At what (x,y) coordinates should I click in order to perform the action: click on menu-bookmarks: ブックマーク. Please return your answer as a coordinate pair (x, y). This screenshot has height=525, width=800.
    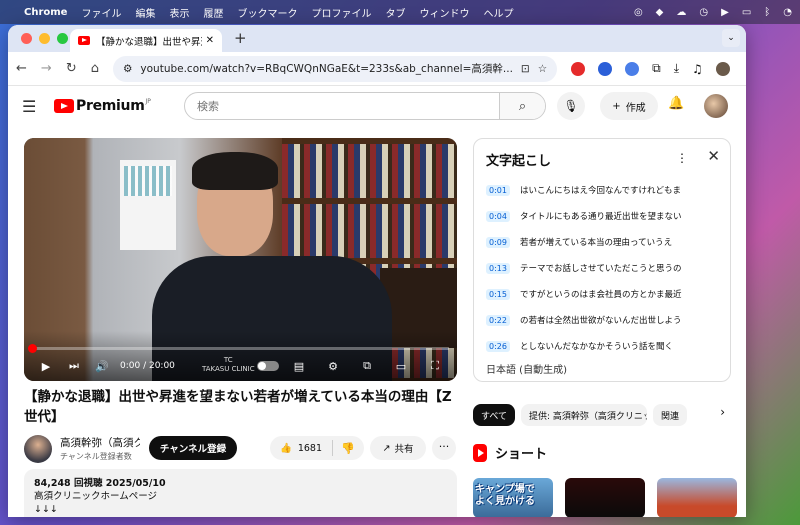
    Looking at the image, I should click on (267, 12).